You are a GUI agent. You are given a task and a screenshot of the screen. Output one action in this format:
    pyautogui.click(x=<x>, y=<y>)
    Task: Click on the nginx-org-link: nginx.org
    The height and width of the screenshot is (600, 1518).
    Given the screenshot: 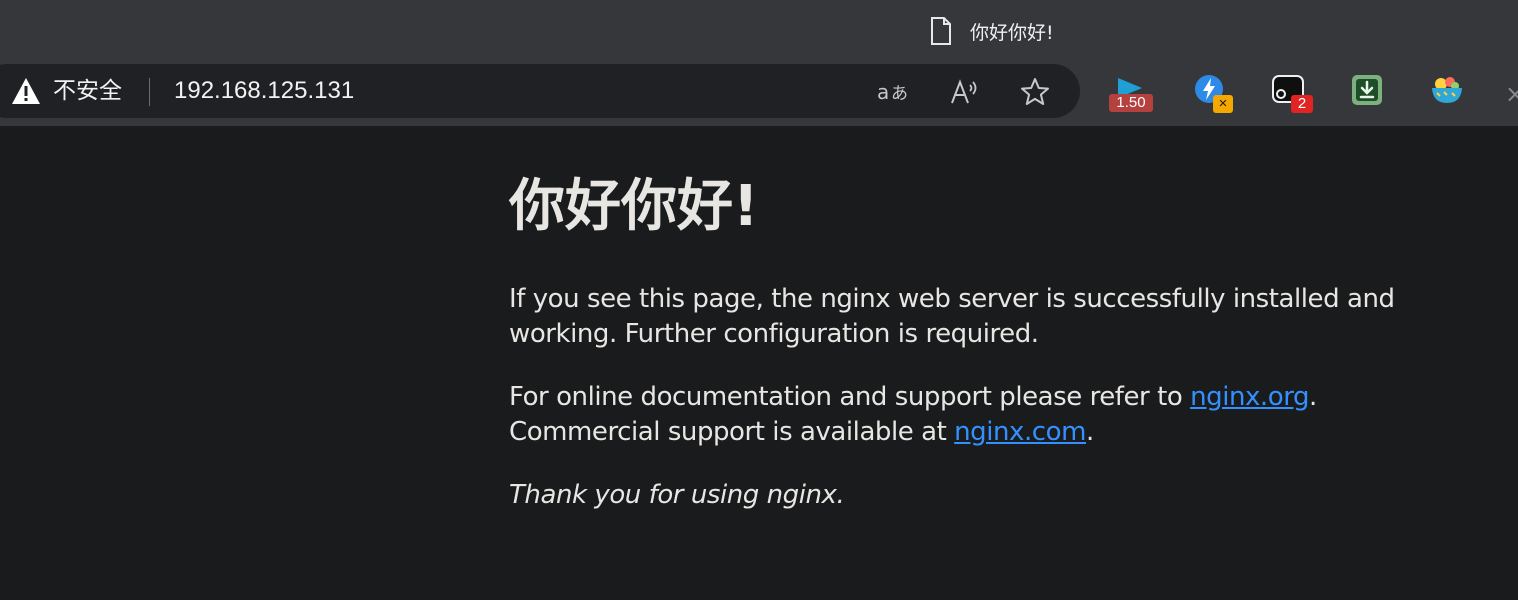 What is the action you would take?
    pyautogui.click(x=1249, y=397)
    